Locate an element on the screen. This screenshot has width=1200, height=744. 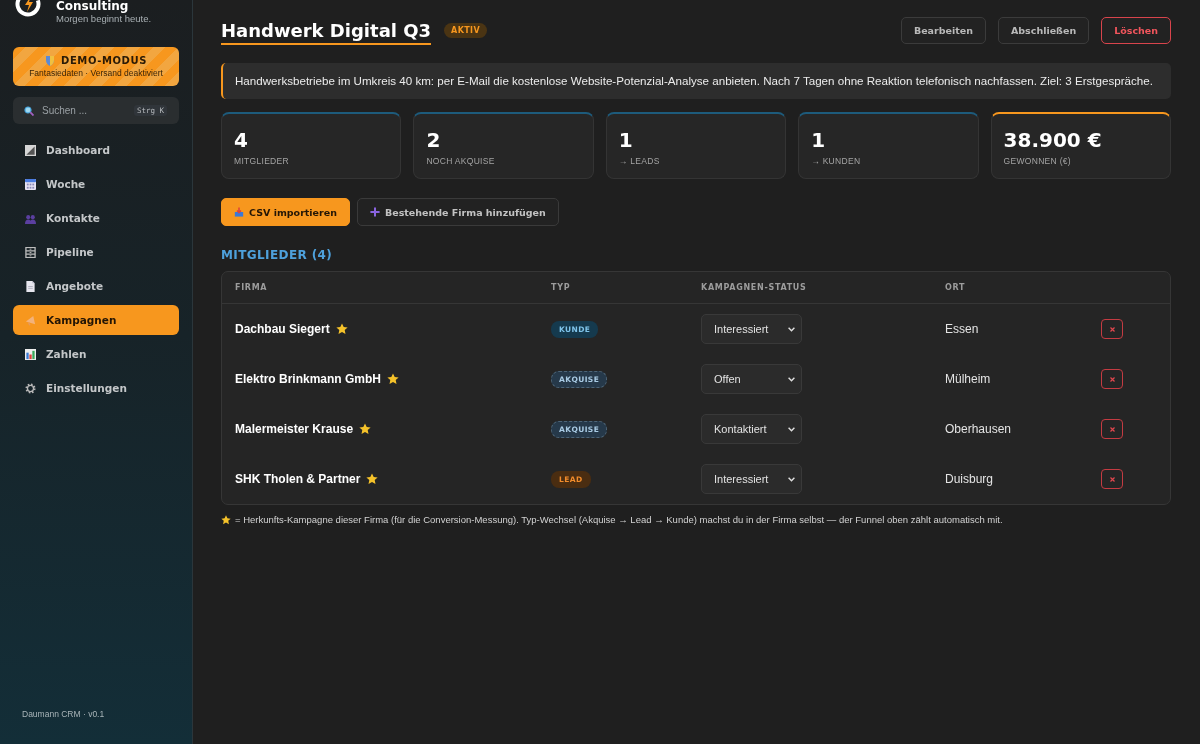
logo-icon is located at coordinates (28, 9).